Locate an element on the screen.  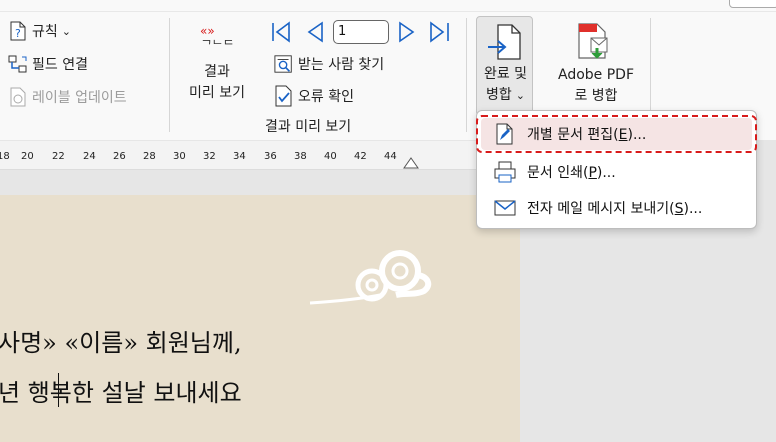
adobe-pdf-icon is located at coordinates (595, 44).